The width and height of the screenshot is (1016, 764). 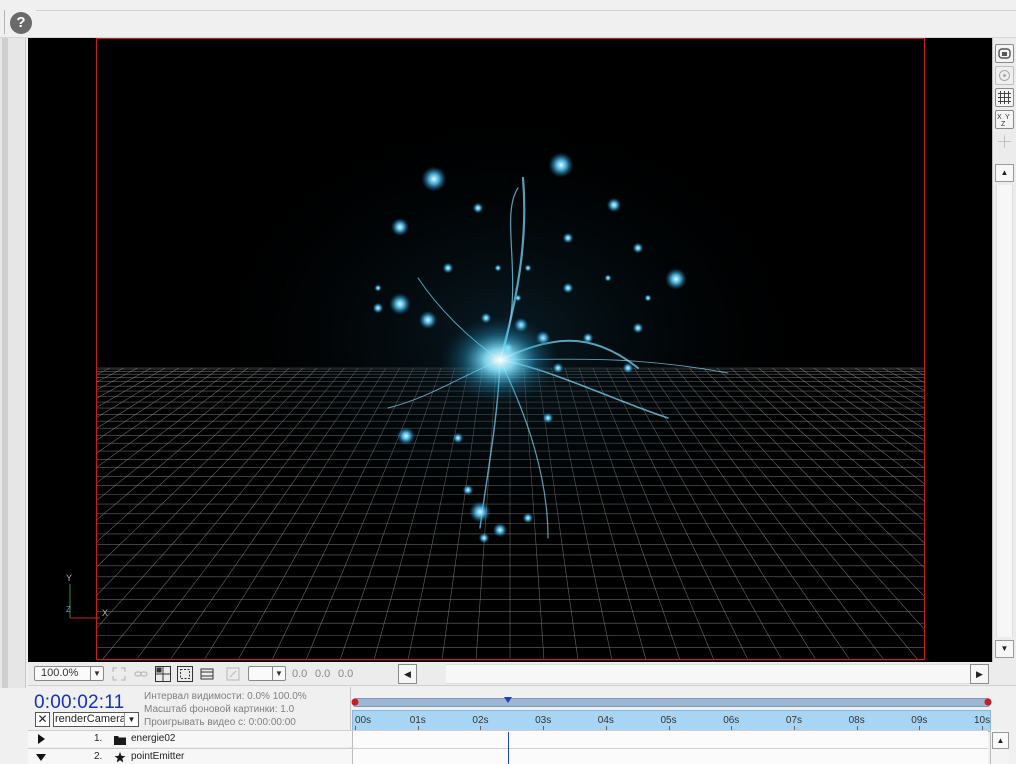 I want to click on coord-x-value: 0.0, so click(x=300, y=674).